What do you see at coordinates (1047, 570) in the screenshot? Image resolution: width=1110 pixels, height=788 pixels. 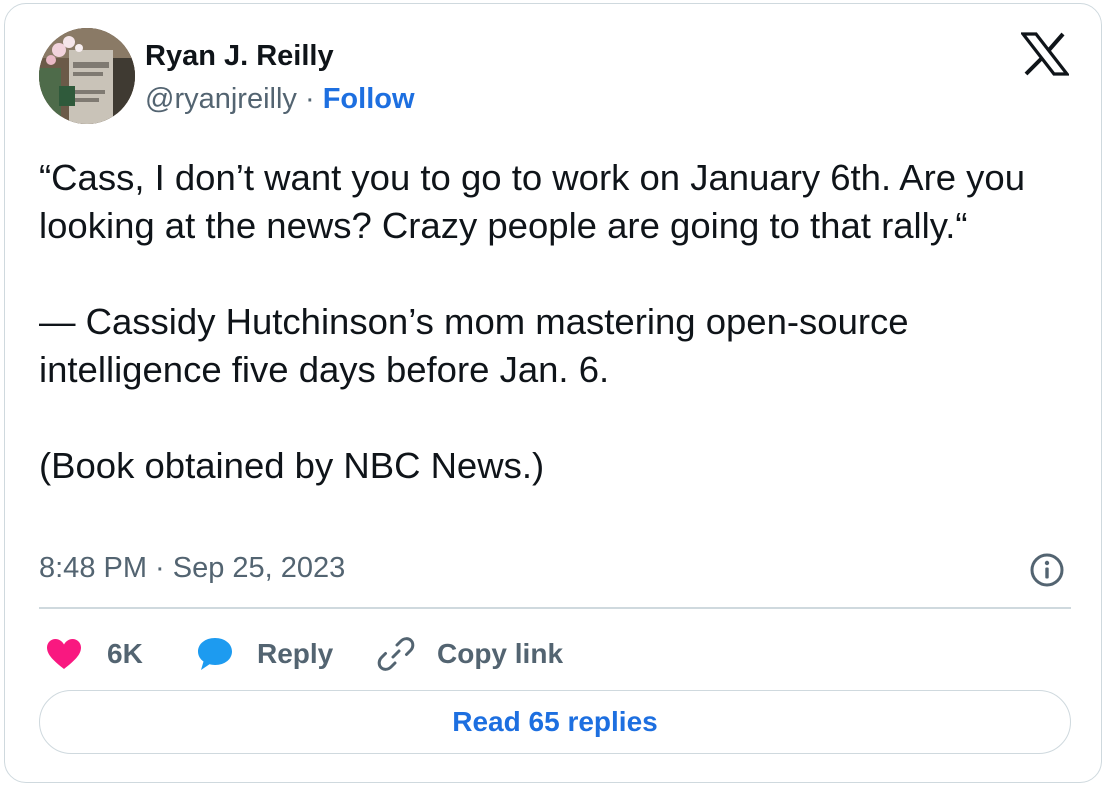 I see `info-icon` at bounding box center [1047, 570].